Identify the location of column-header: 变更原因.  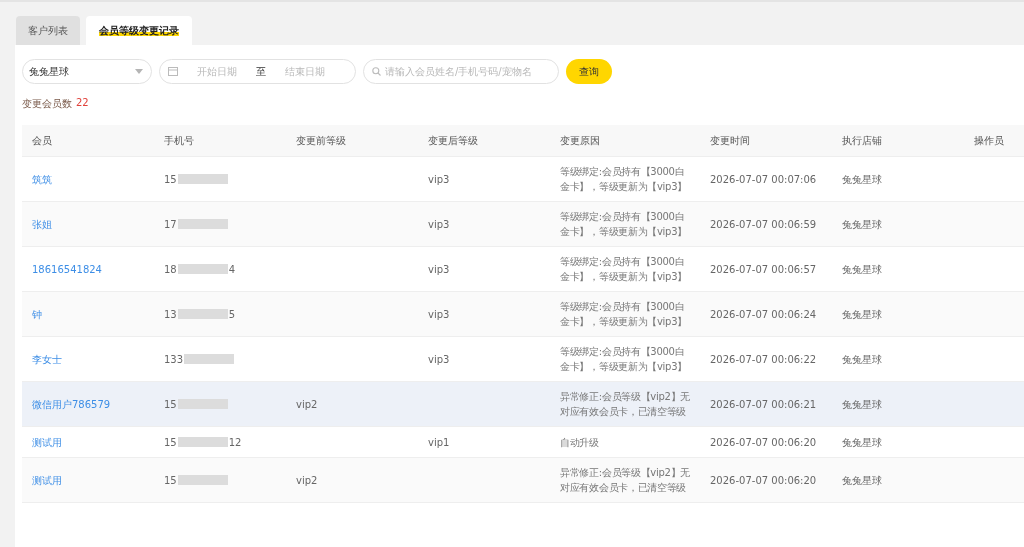
(580, 140).